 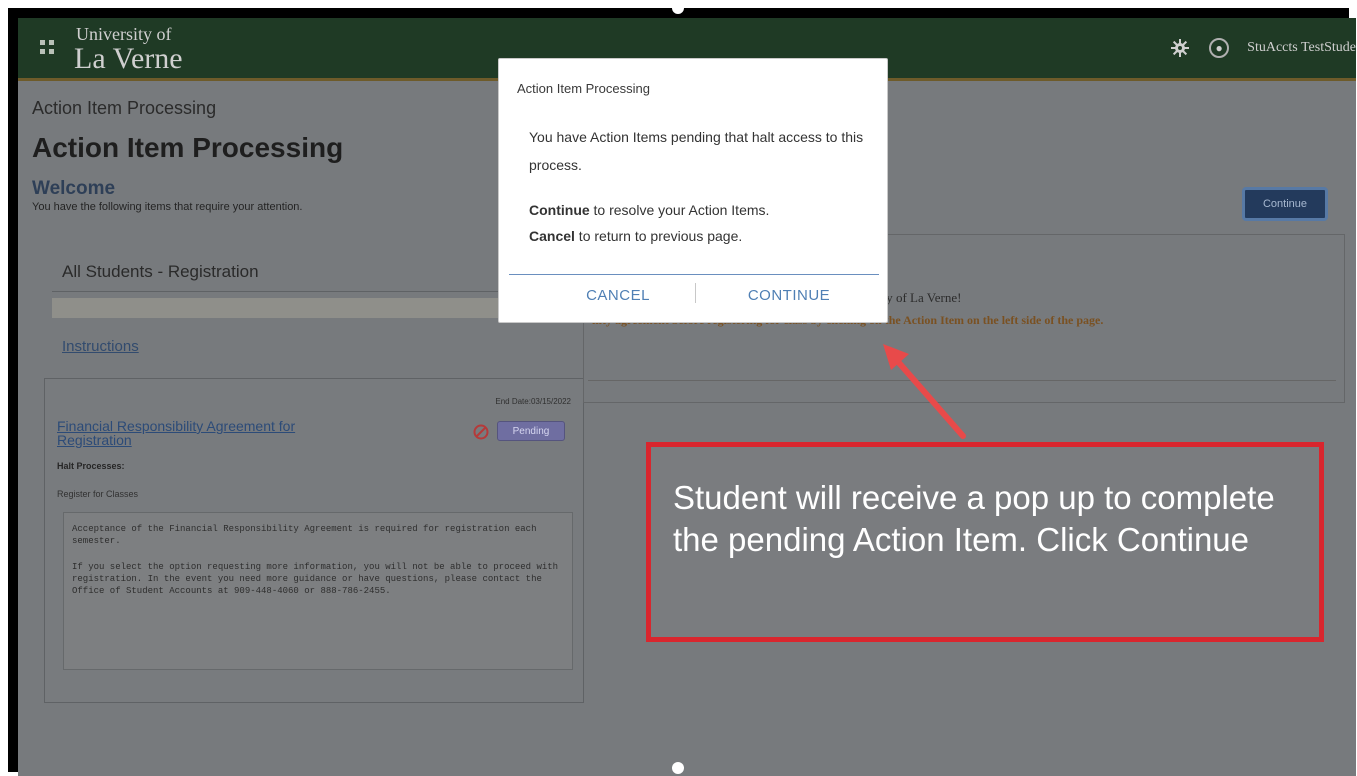 What do you see at coordinates (74, 188) in the screenshot?
I see `welcome-title: Welcome` at bounding box center [74, 188].